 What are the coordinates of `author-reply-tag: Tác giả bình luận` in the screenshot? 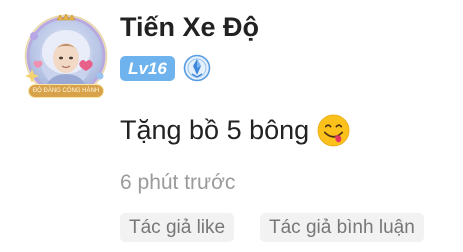 It's located at (342, 227).